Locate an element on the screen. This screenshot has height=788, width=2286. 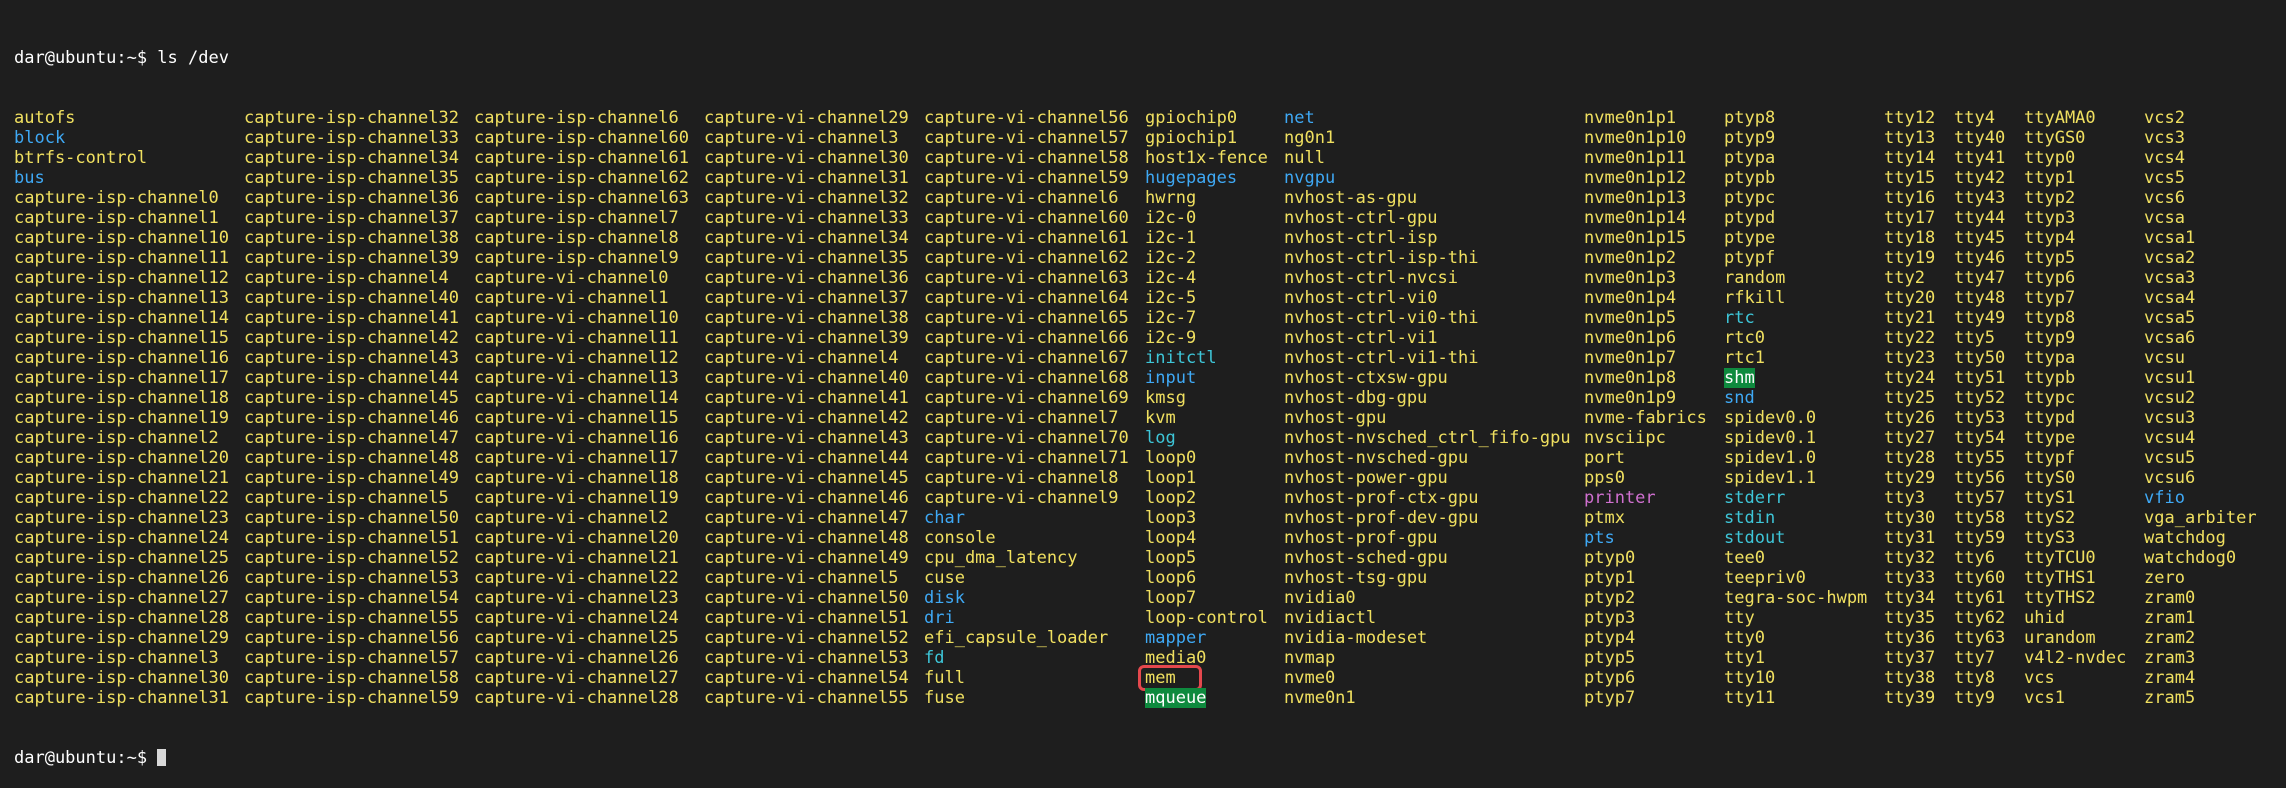
device-name: capture-vi-channel26 is located at coordinates (576, 658).